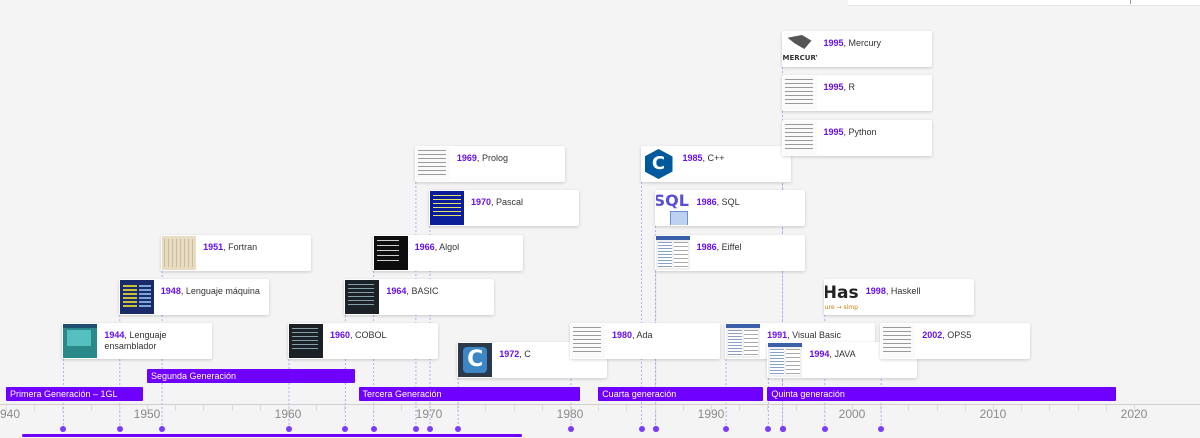 This screenshot has height=438, width=1200. I want to click on event-card: 1995, Python, so click(856, 138).